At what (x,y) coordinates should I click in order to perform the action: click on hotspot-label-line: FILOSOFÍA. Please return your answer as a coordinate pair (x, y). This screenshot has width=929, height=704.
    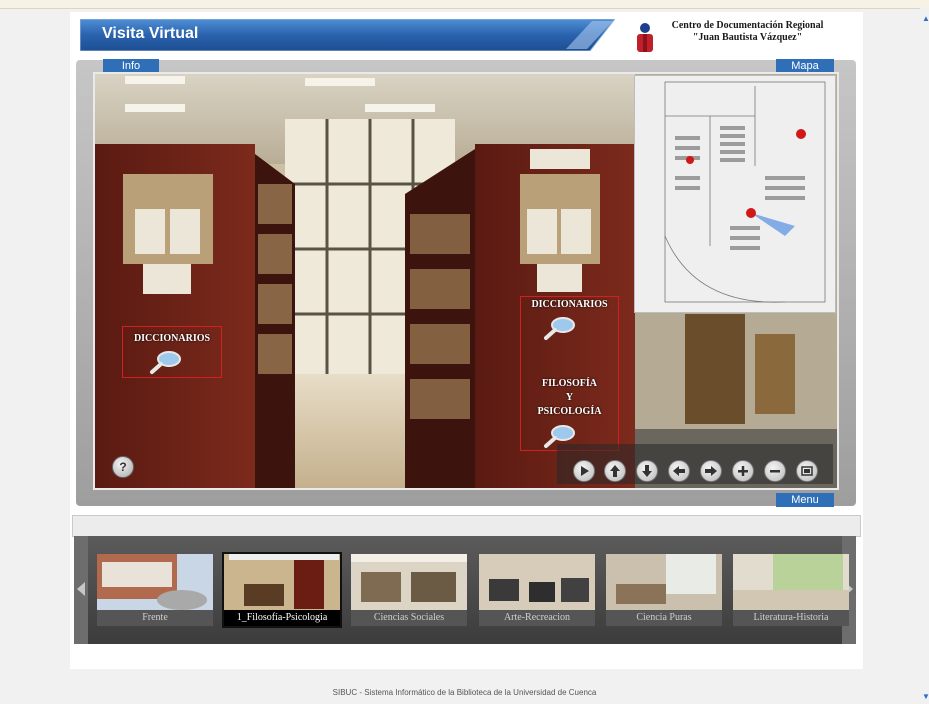
    Looking at the image, I should click on (569, 383).